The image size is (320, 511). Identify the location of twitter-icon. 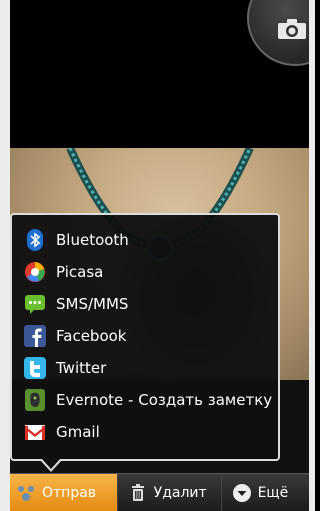
(35, 368).